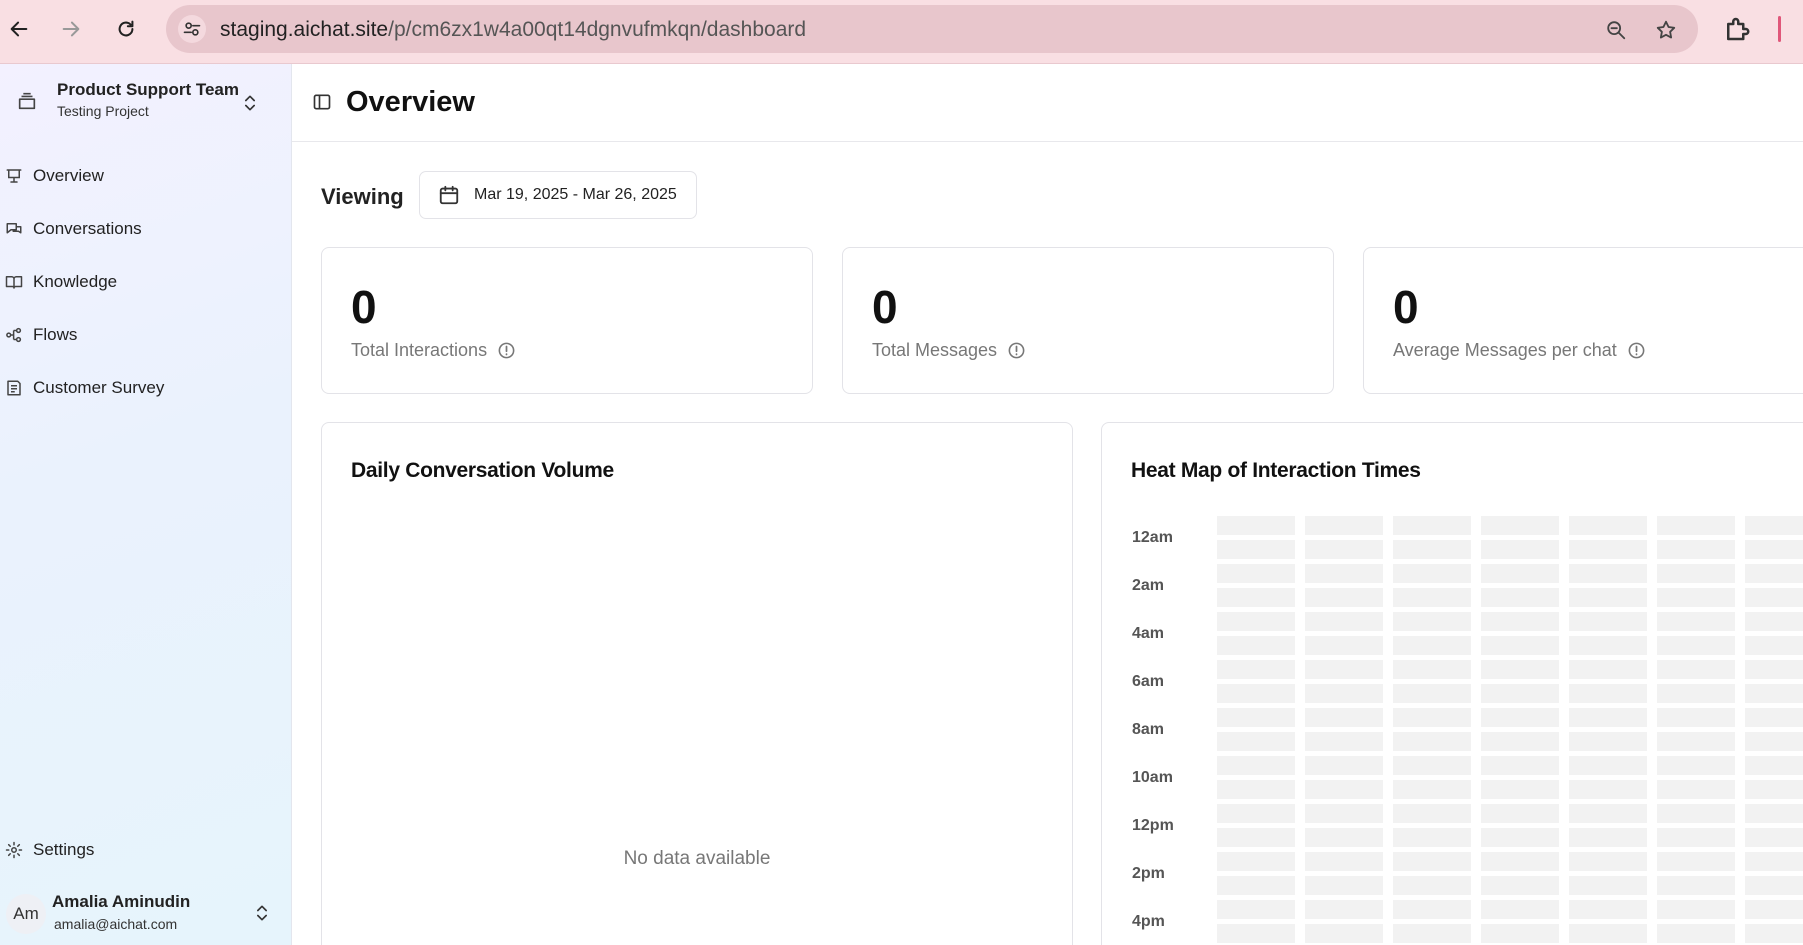  I want to click on arrow-right-icon, so click(71, 29).